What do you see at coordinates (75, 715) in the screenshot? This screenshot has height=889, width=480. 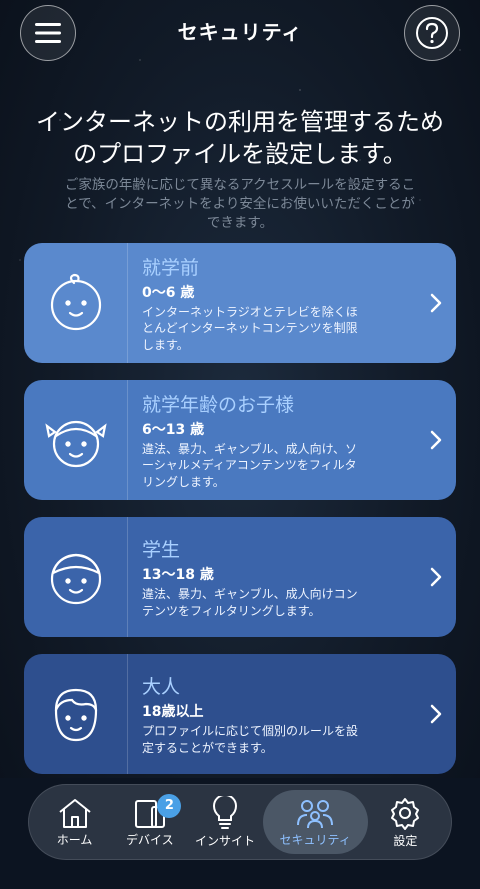 I see `adult-face-icon` at bounding box center [75, 715].